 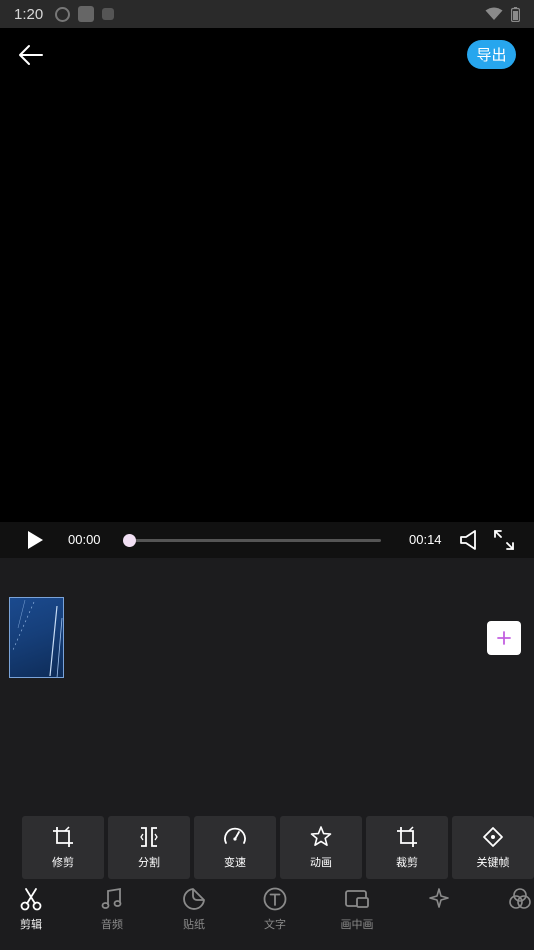 I want to click on tool-label: 动画, so click(x=321, y=862).